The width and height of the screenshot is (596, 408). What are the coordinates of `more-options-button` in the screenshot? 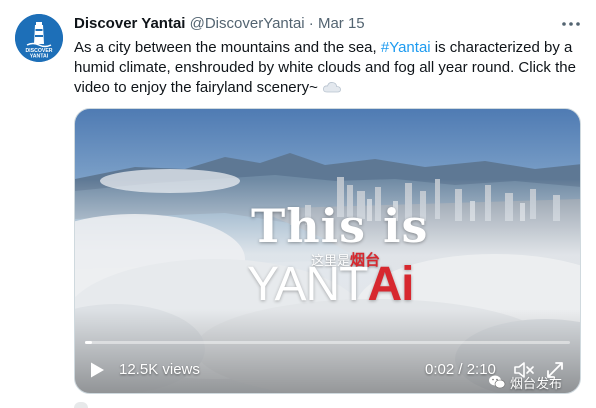 It's located at (571, 24).